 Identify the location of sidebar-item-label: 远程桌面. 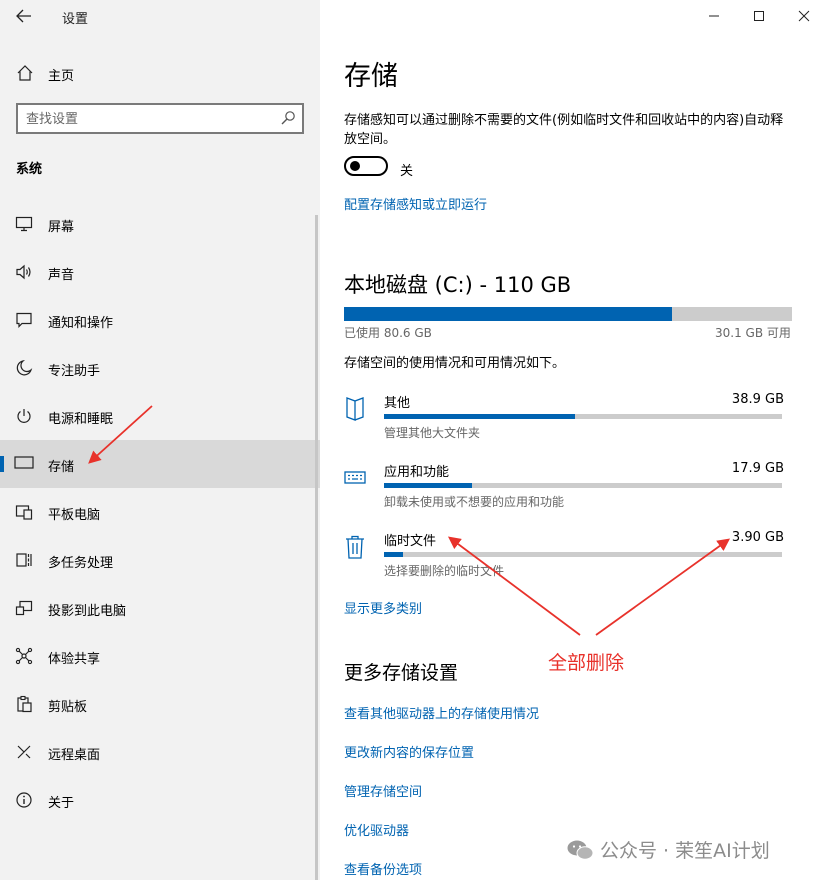
(74, 755).